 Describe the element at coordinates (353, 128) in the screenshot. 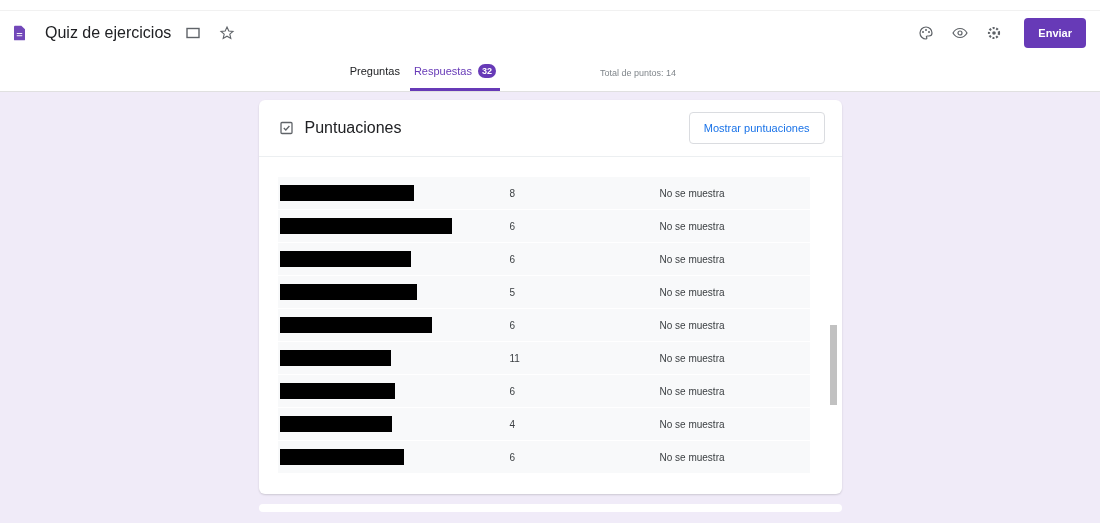

I see `card-title: Puntuaciones` at that location.